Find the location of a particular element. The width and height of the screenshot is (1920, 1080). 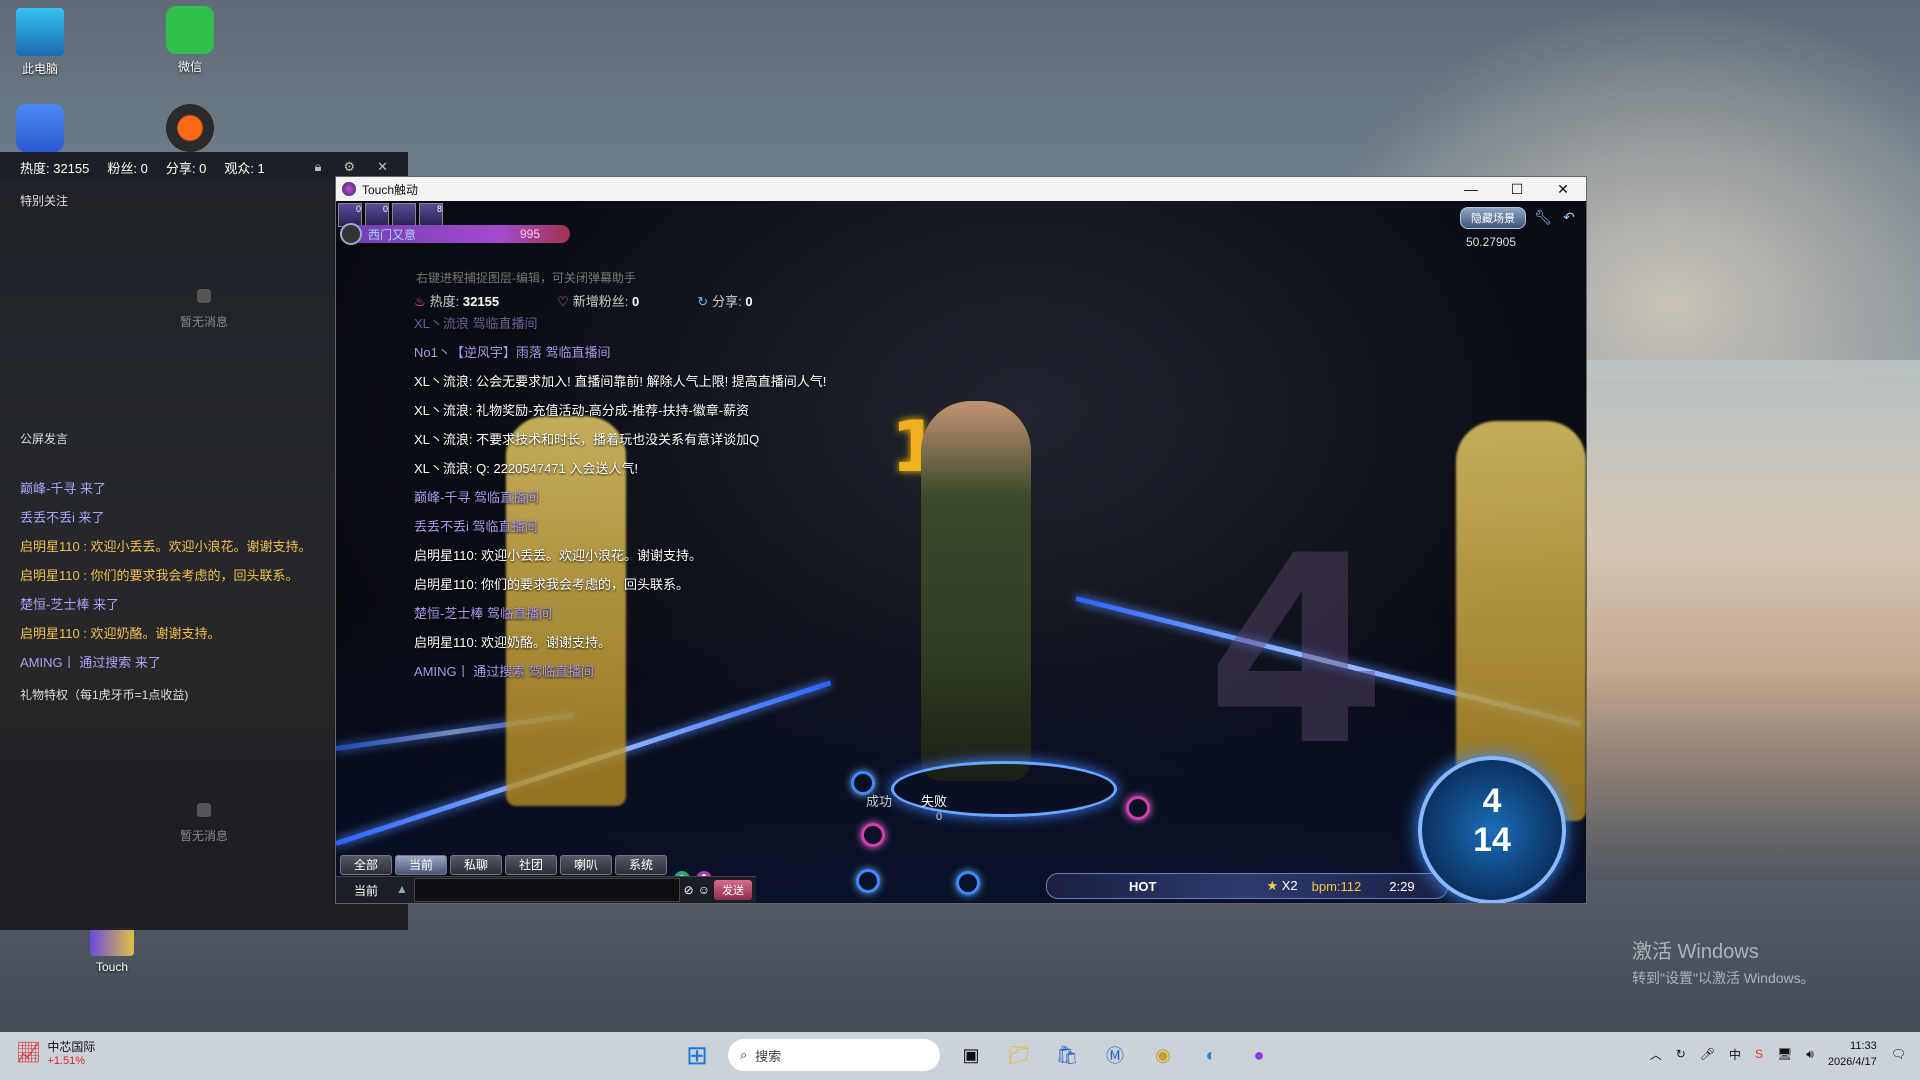

share-stat: 分享: 0 is located at coordinates (186, 168).